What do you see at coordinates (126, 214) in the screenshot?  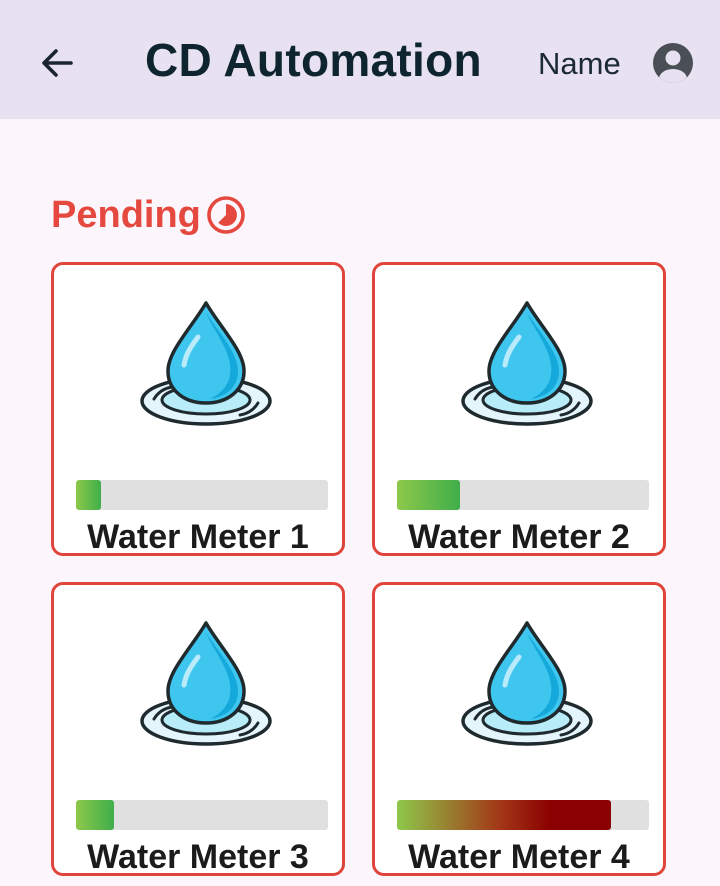 I see `section-label: Pending` at bounding box center [126, 214].